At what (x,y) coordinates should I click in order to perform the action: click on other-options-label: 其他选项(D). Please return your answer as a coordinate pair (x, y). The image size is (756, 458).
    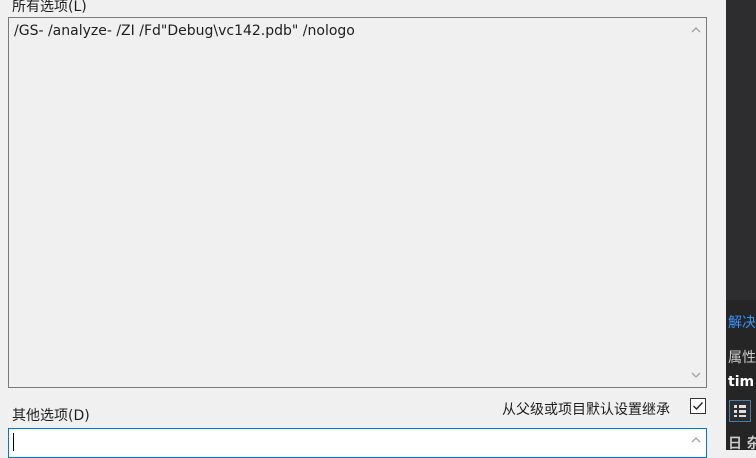
    Looking at the image, I should click on (51, 416).